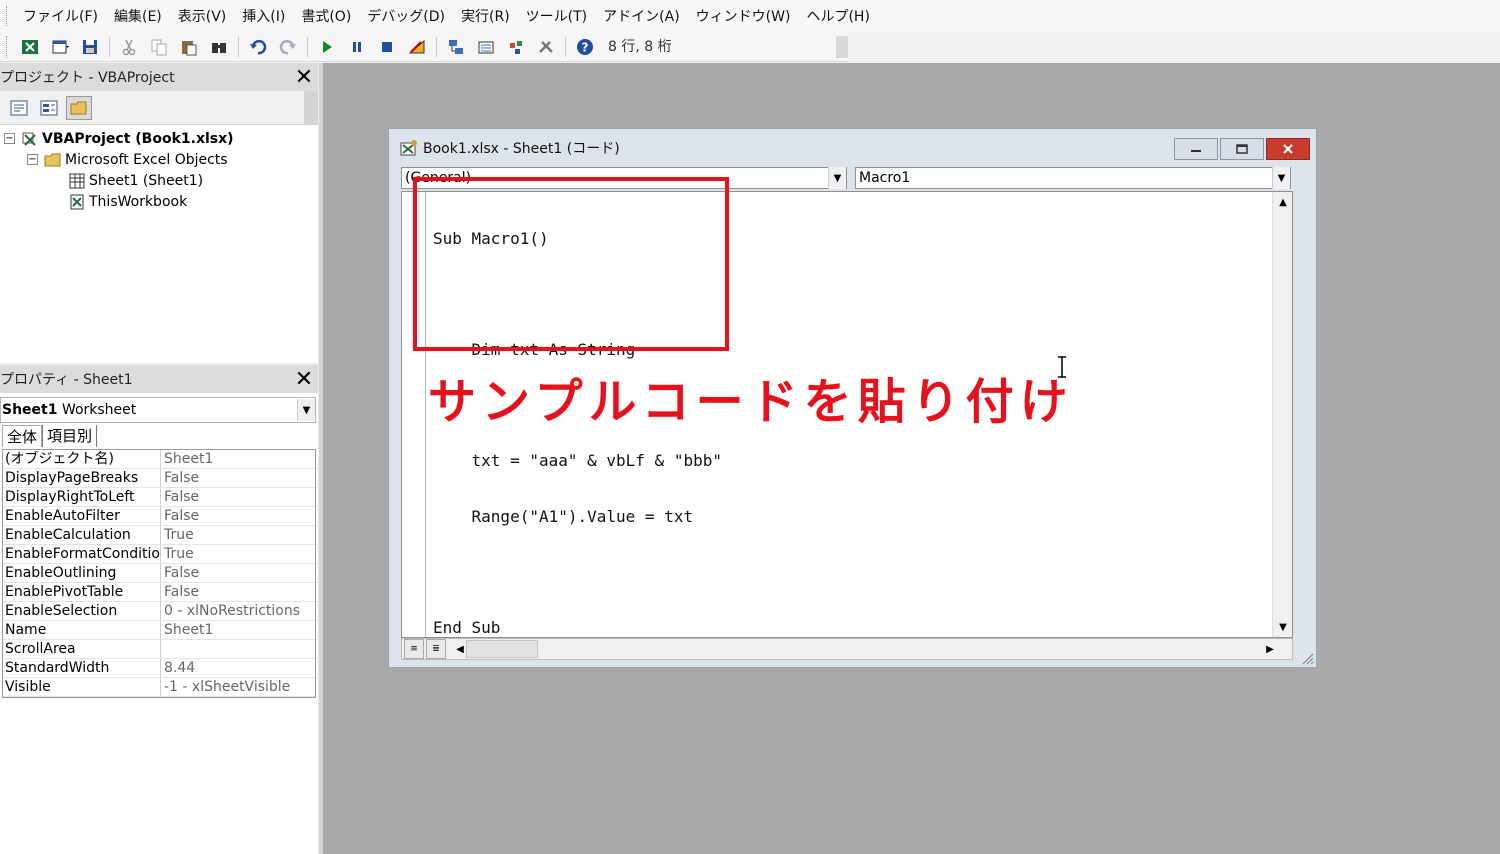 The height and width of the screenshot is (854, 1500). What do you see at coordinates (60, 47) in the screenshot?
I see `insert-userform-icon` at bounding box center [60, 47].